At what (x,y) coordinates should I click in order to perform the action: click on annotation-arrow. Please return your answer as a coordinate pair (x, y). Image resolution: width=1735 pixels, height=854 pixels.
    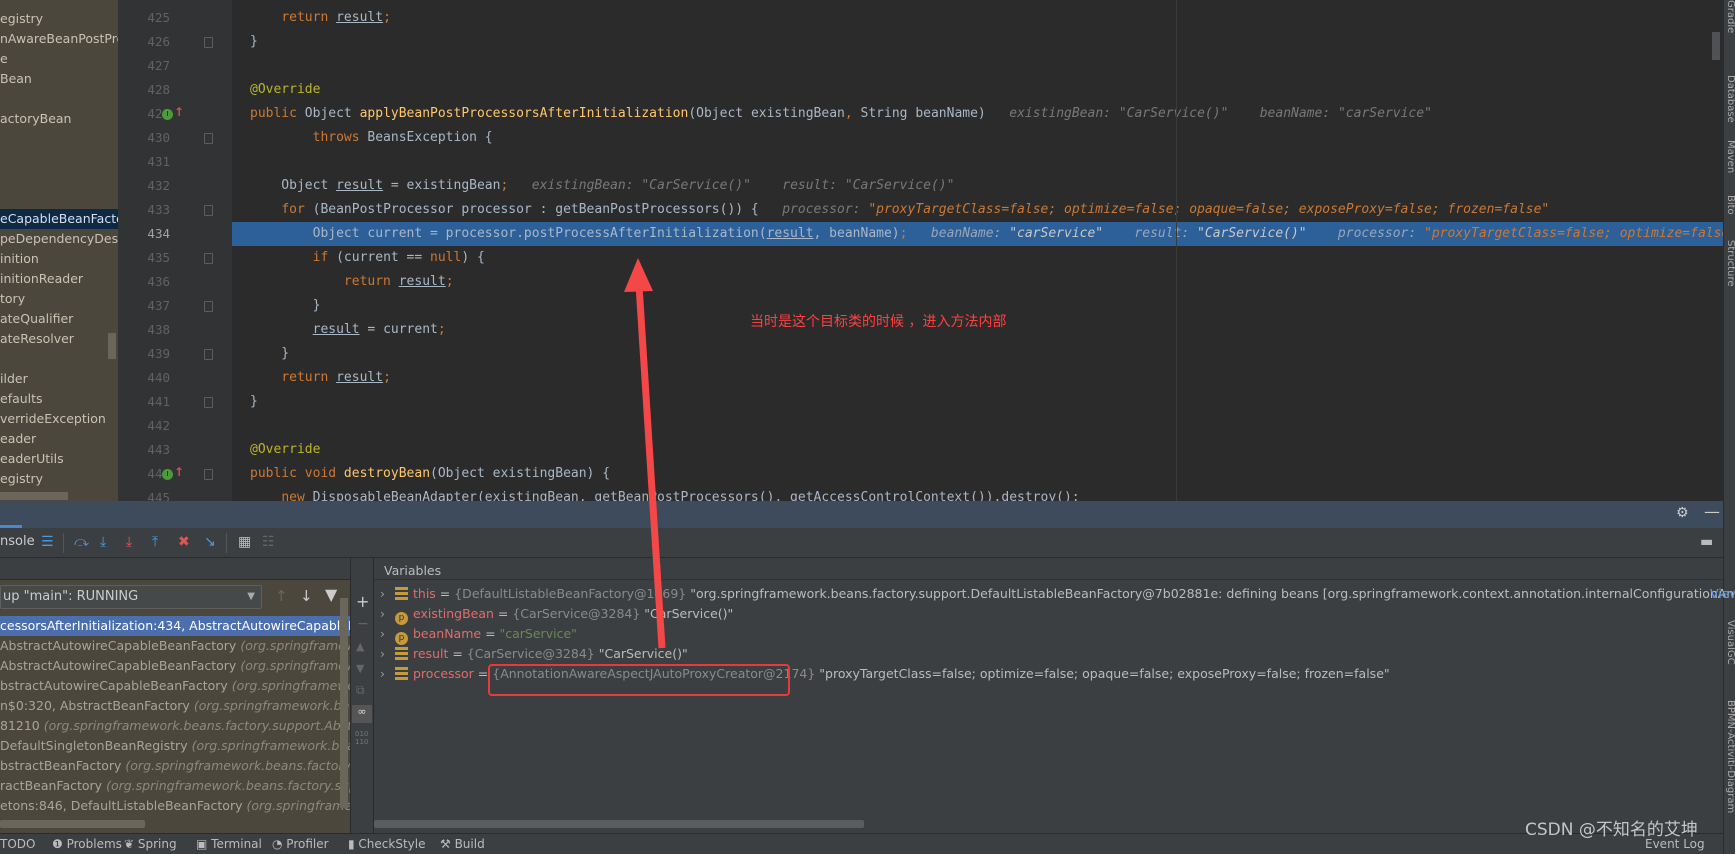
    Looking at the image, I should click on (645, 453).